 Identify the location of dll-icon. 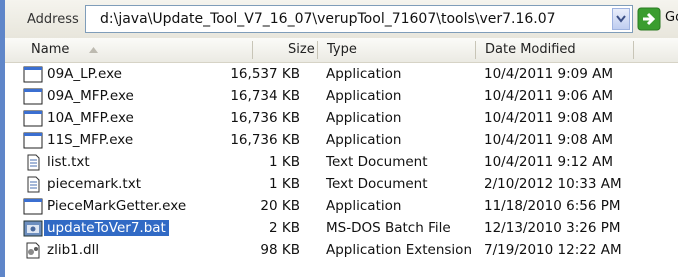
(33, 250).